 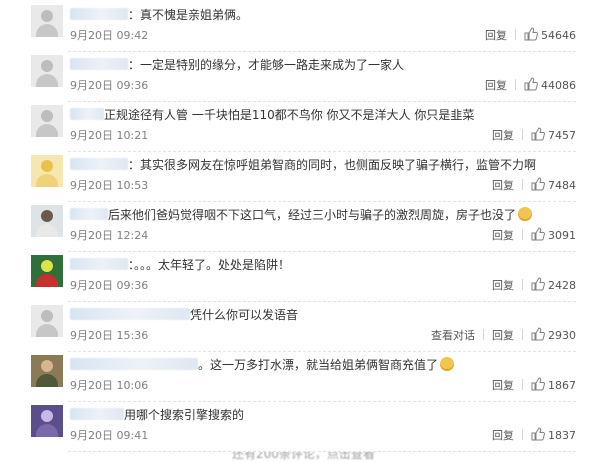 What do you see at coordinates (562, 286) in the screenshot?
I see `like-count: 2428` at bounding box center [562, 286].